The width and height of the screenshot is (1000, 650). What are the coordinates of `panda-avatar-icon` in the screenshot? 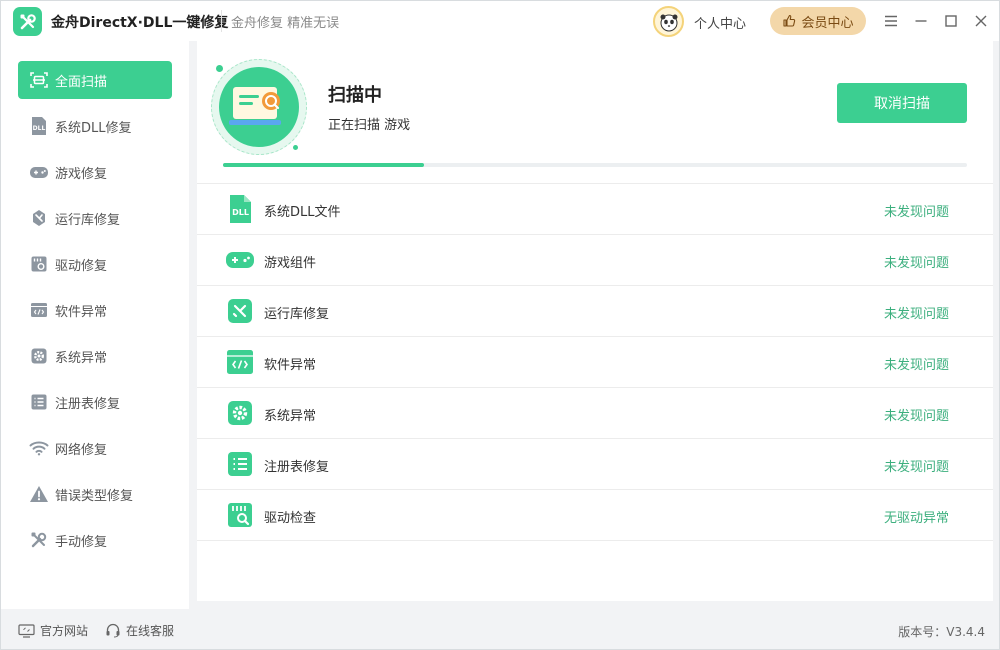 It's located at (668, 22).